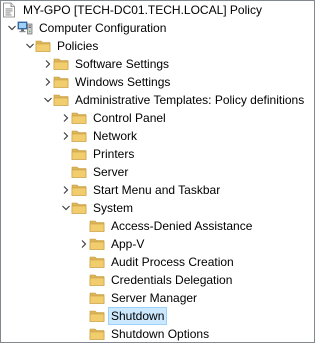 The height and width of the screenshot is (343, 320). What do you see at coordinates (123, 82) in the screenshot?
I see `tree-node-label: Windows Settings` at bounding box center [123, 82].